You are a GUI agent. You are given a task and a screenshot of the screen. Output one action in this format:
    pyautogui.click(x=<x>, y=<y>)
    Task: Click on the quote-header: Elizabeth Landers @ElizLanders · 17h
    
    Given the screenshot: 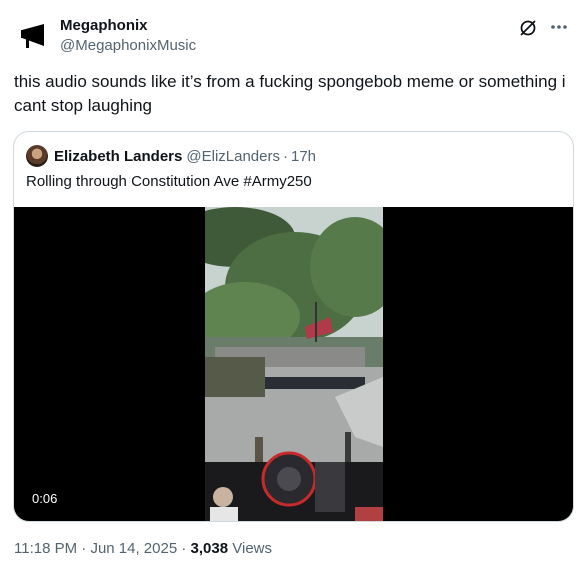 What is the action you would take?
    pyautogui.click(x=171, y=156)
    